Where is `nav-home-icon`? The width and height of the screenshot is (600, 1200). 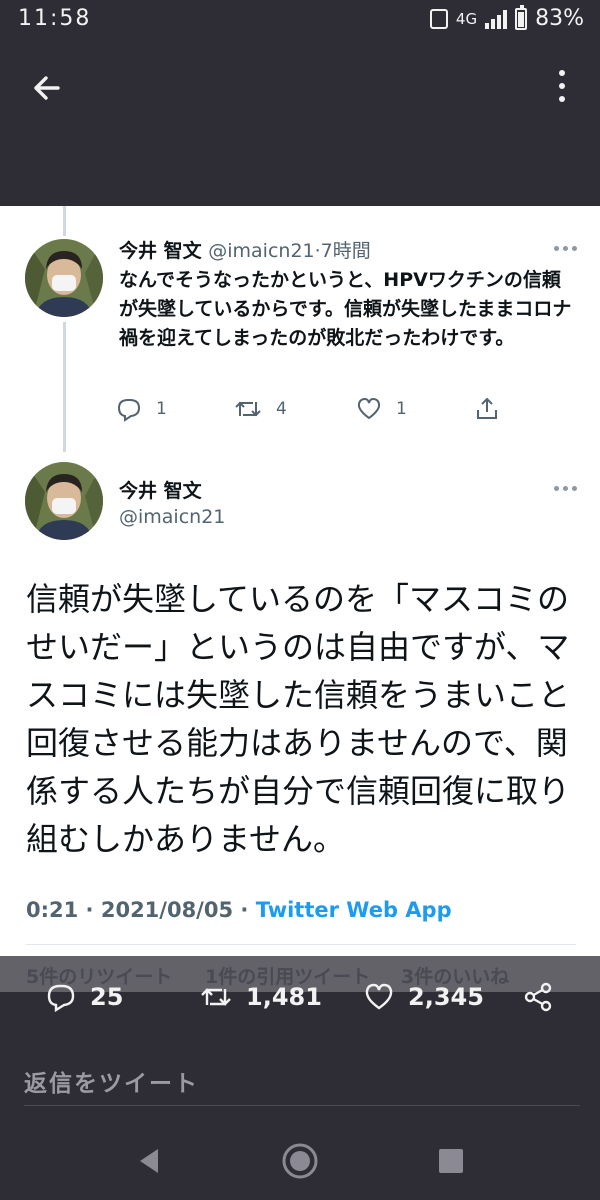
nav-home-icon is located at coordinates (300, 1161).